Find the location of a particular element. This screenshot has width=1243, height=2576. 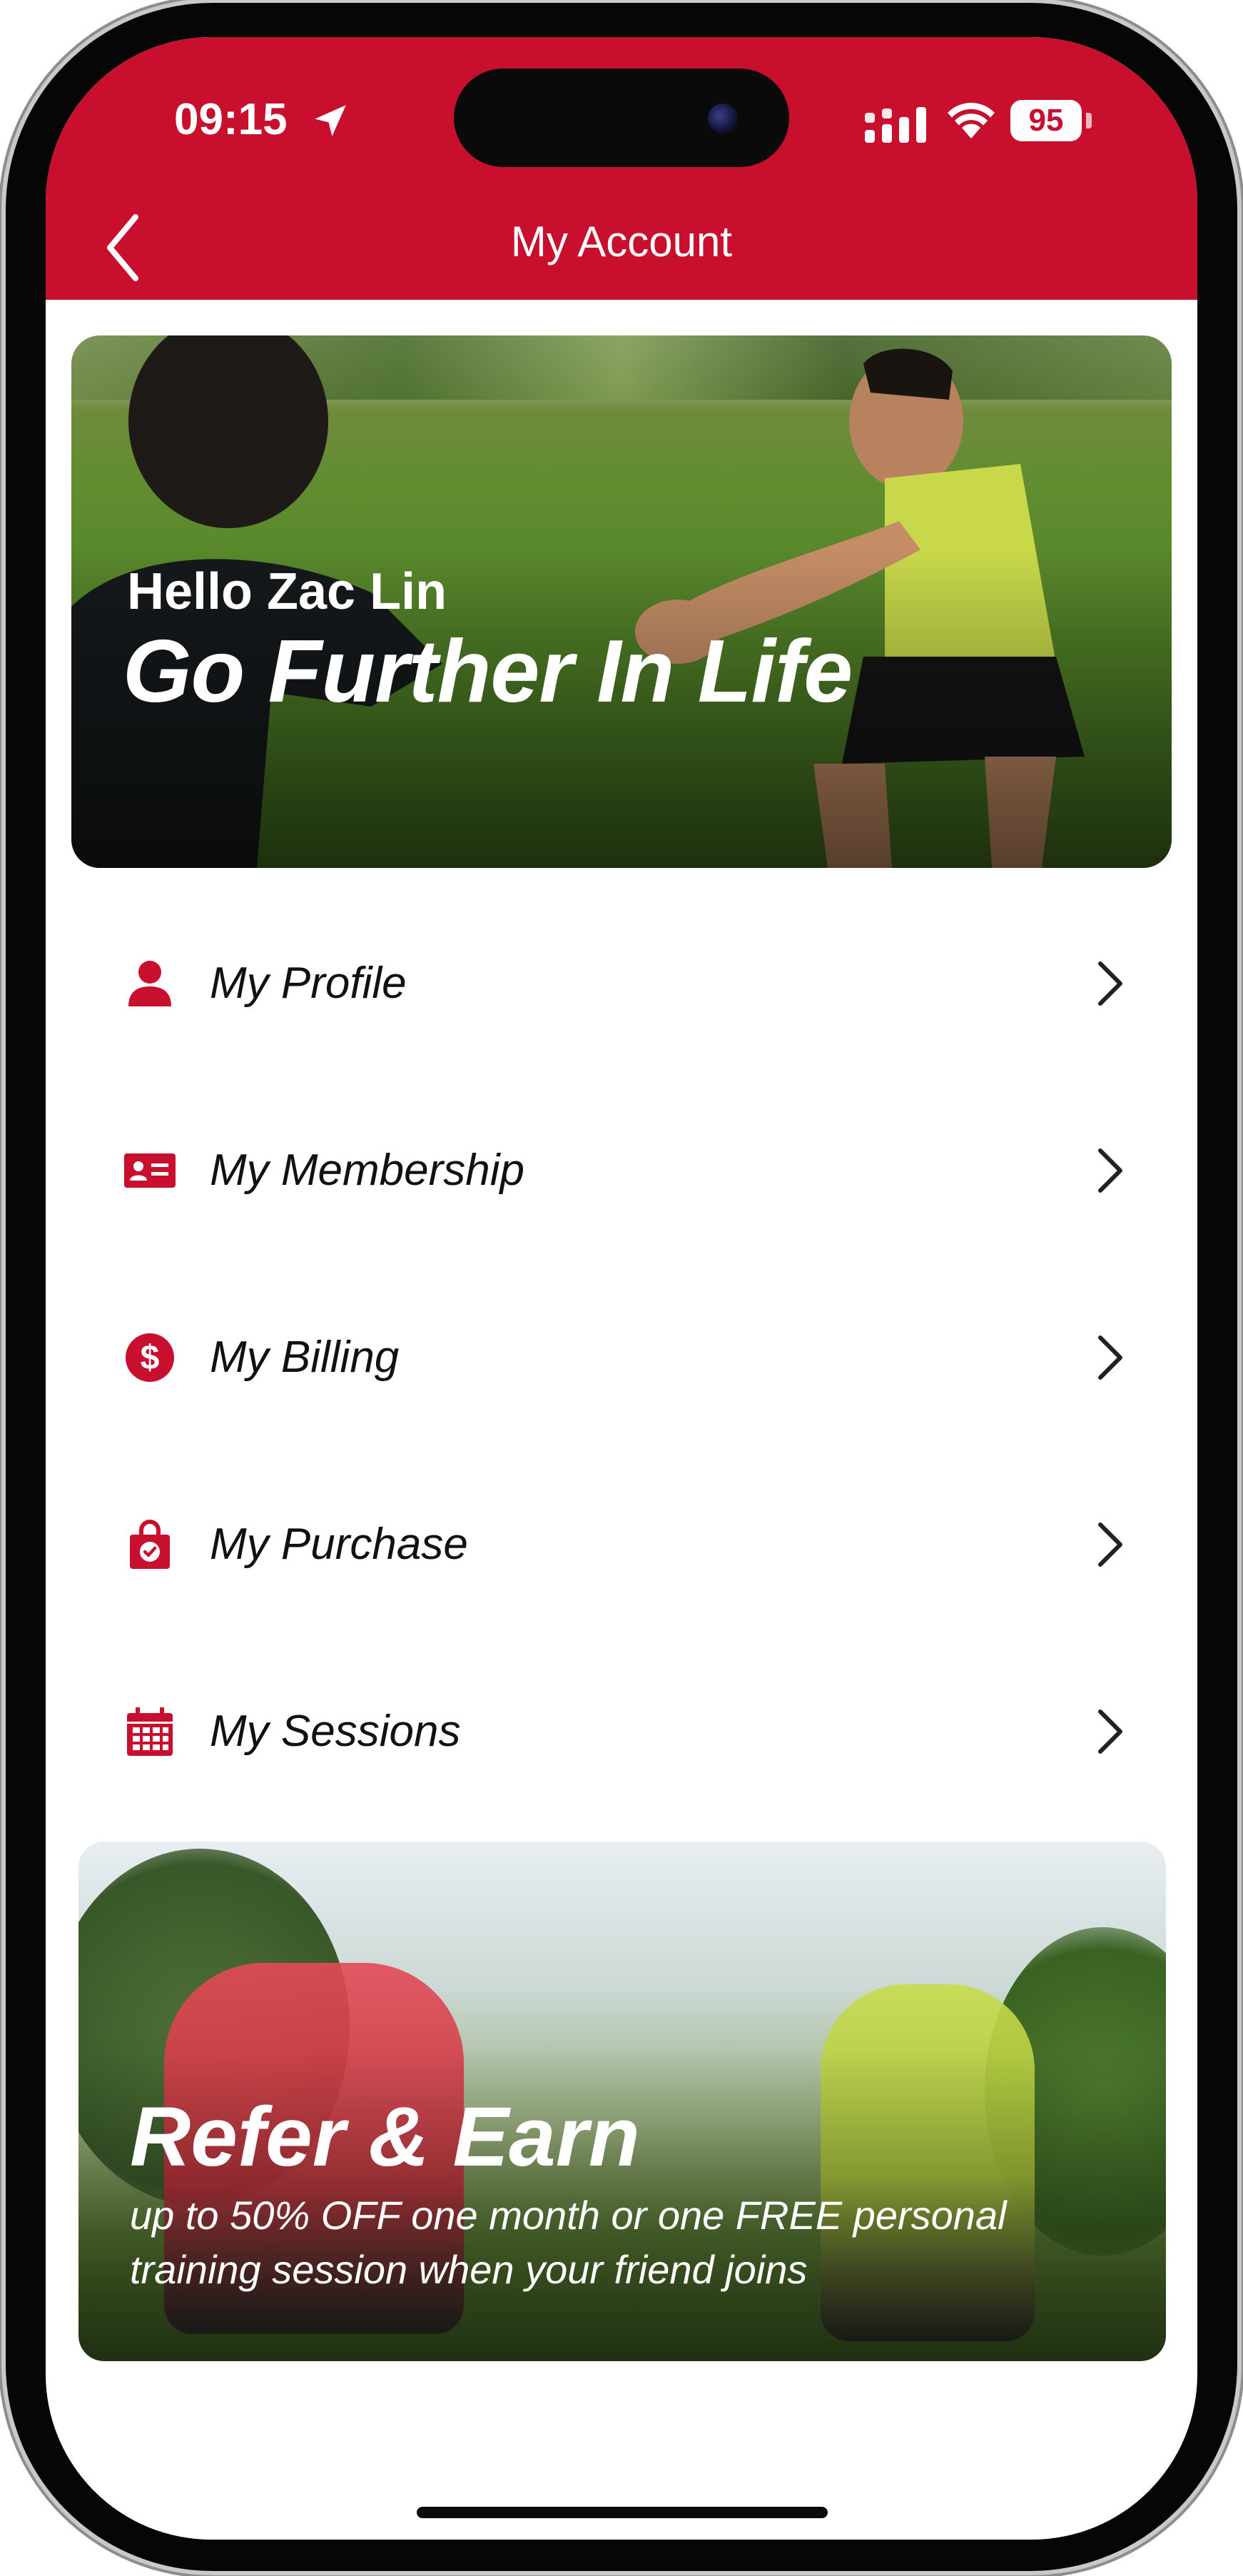

menu-item-billing: $ My Billing is located at coordinates (621, 1354).